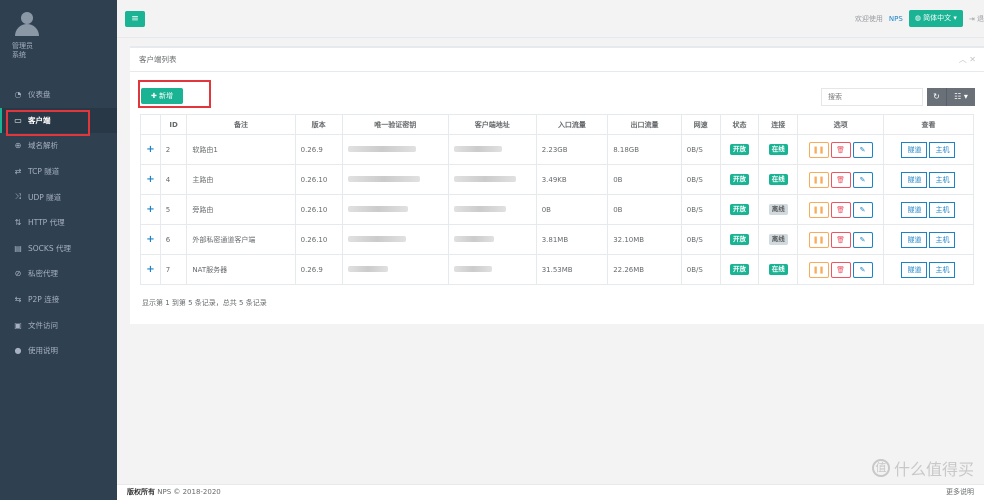 This screenshot has height=500, width=984. What do you see at coordinates (492, 239) in the screenshot?
I see `cell-address` at bounding box center [492, 239].